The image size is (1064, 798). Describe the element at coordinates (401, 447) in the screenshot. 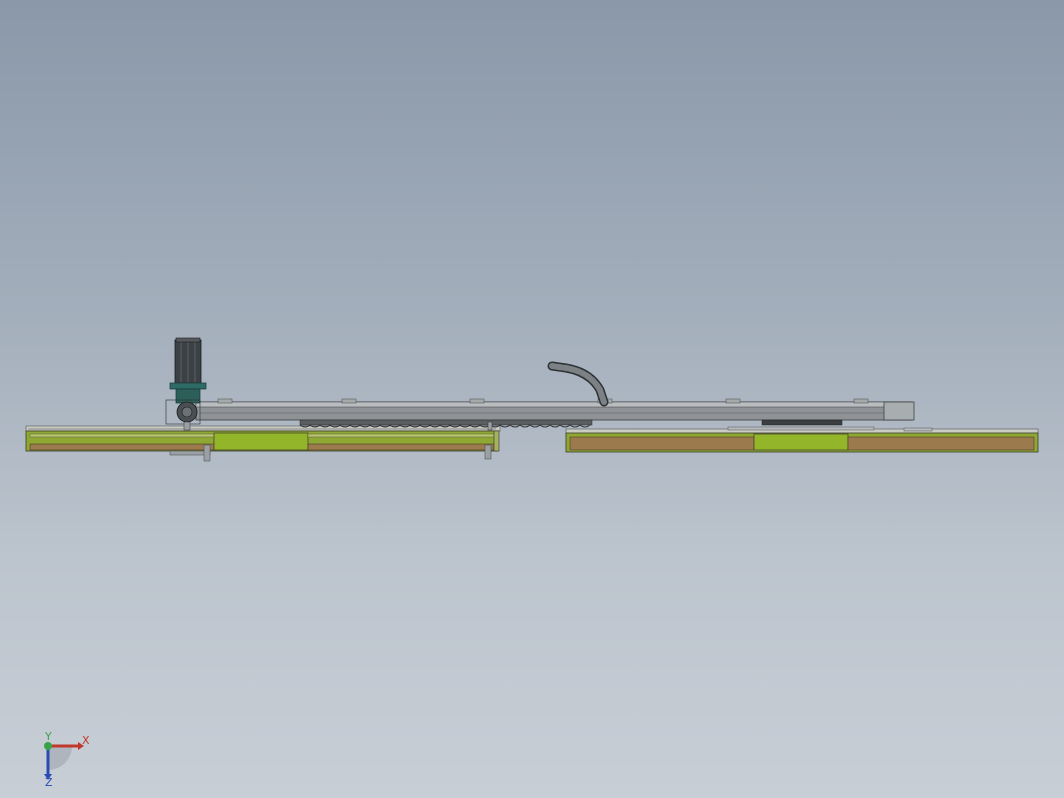

I see `left-rail-wood-b` at that location.